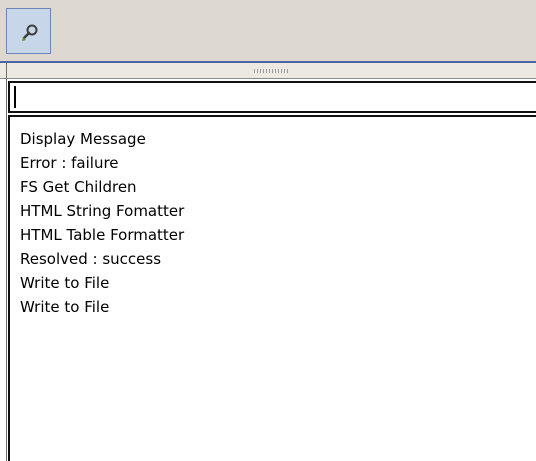  Describe the element at coordinates (273, 187) in the screenshot. I see `list-item: FS Get Children` at that location.